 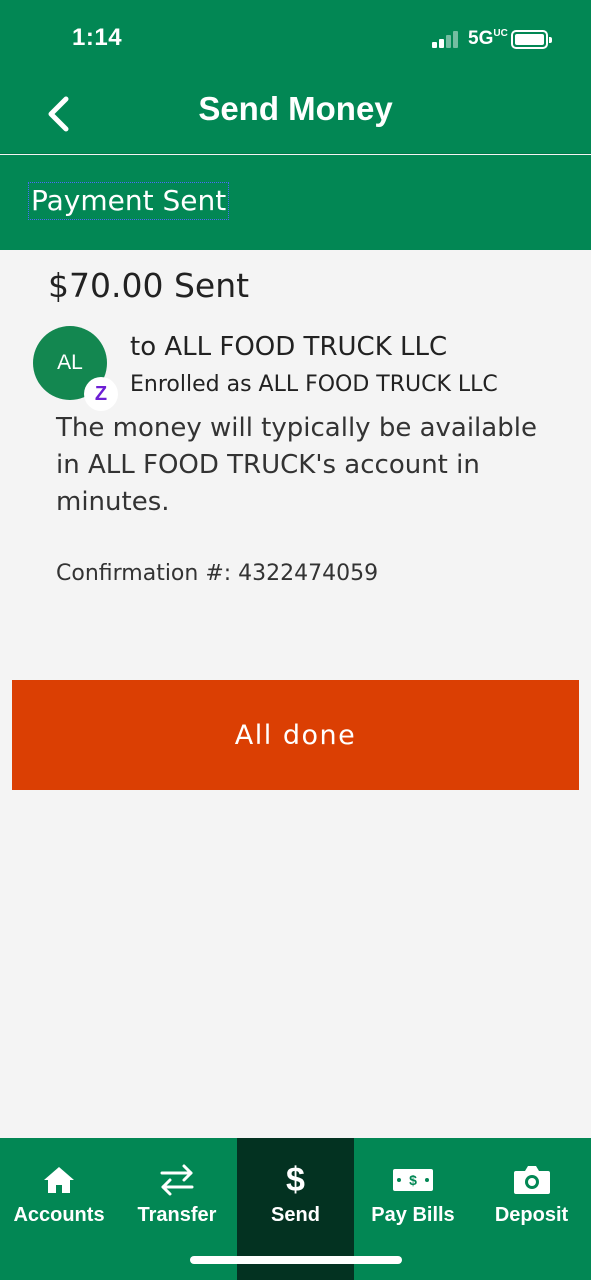 What do you see at coordinates (217, 573) in the screenshot?
I see `confirmation-number: Confirmation #: 4322474059` at bounding box center [217, 573].